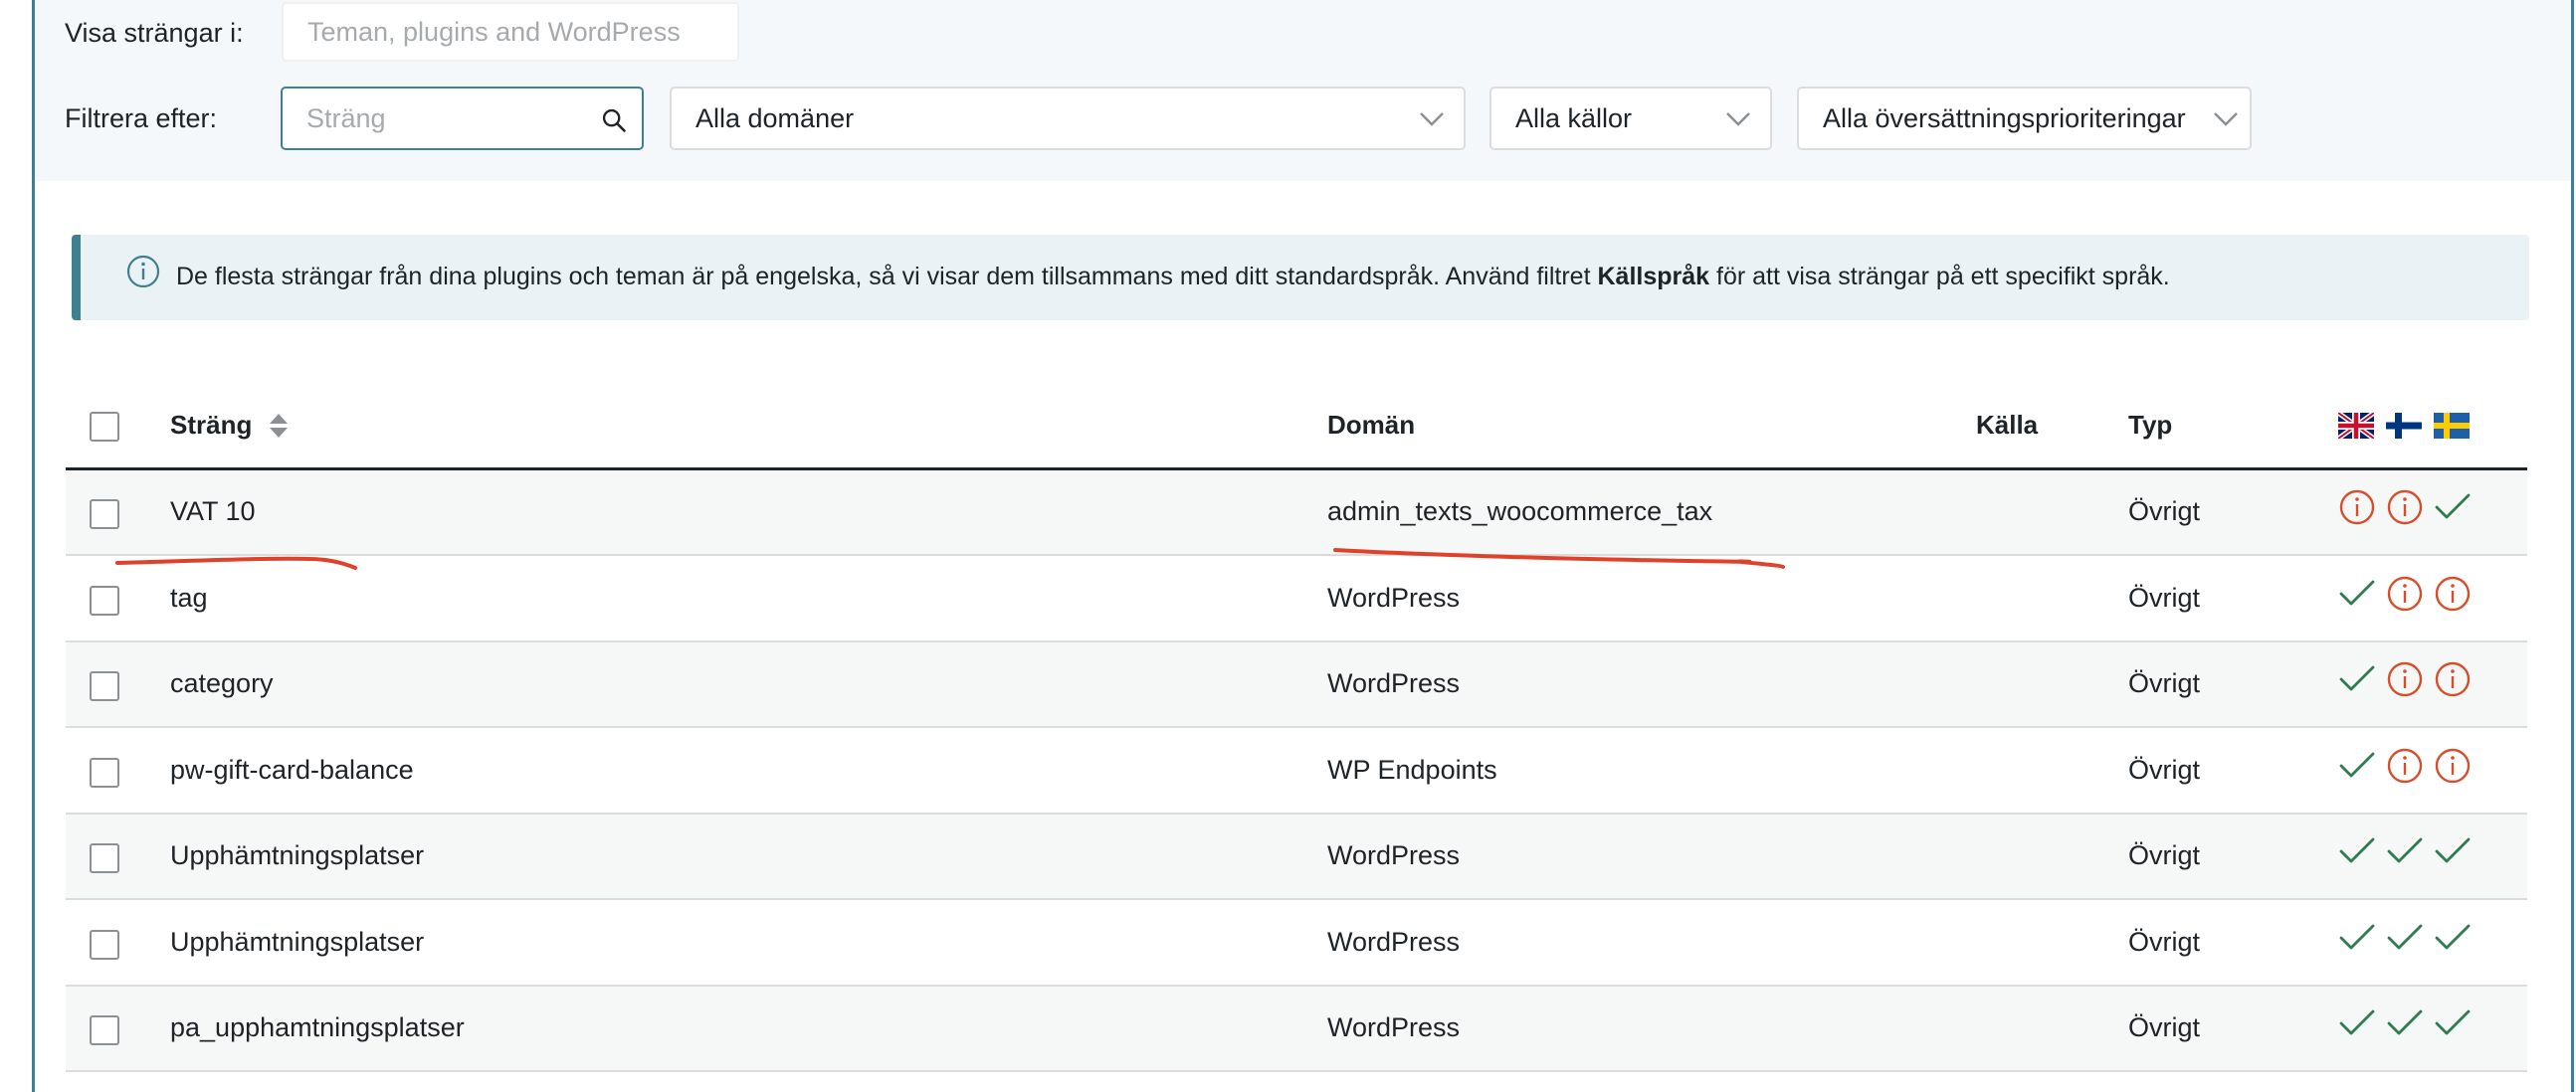  Describe the element at coordinates (950, 559) in the screenshot. I see `annotation-underlines` at that location.